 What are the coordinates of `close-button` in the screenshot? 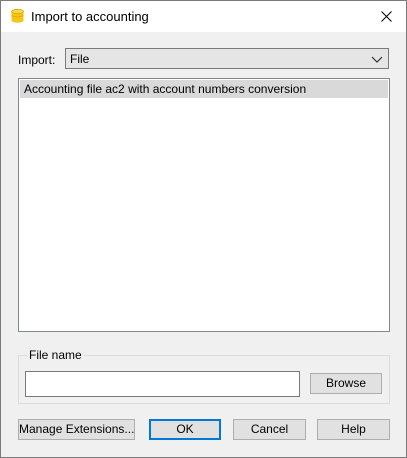 It's located at (386, 16).